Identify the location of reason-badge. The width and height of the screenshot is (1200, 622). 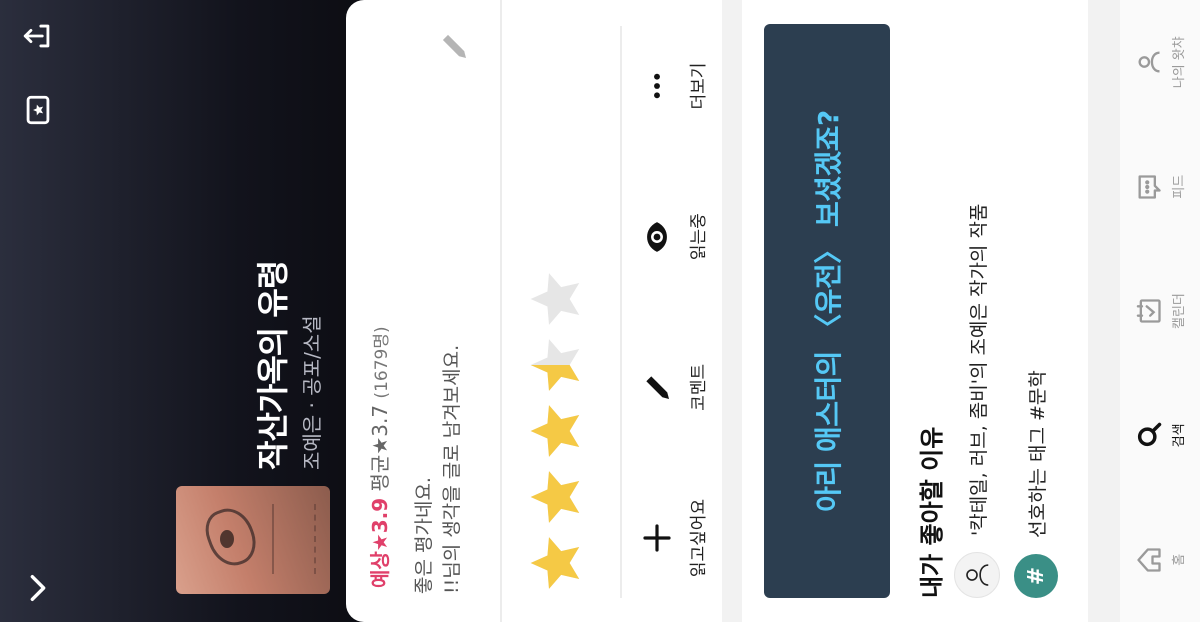
(977, 575).